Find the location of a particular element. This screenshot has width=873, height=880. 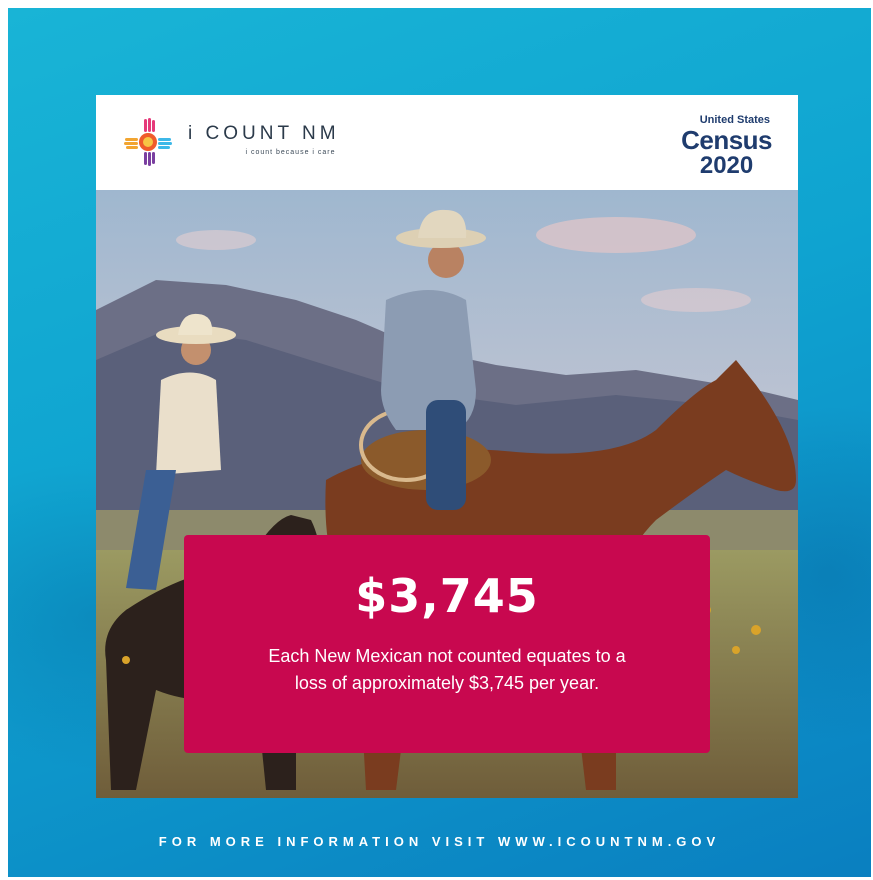

brand-tagline: i count because i care is located at coordinates (290, 152).